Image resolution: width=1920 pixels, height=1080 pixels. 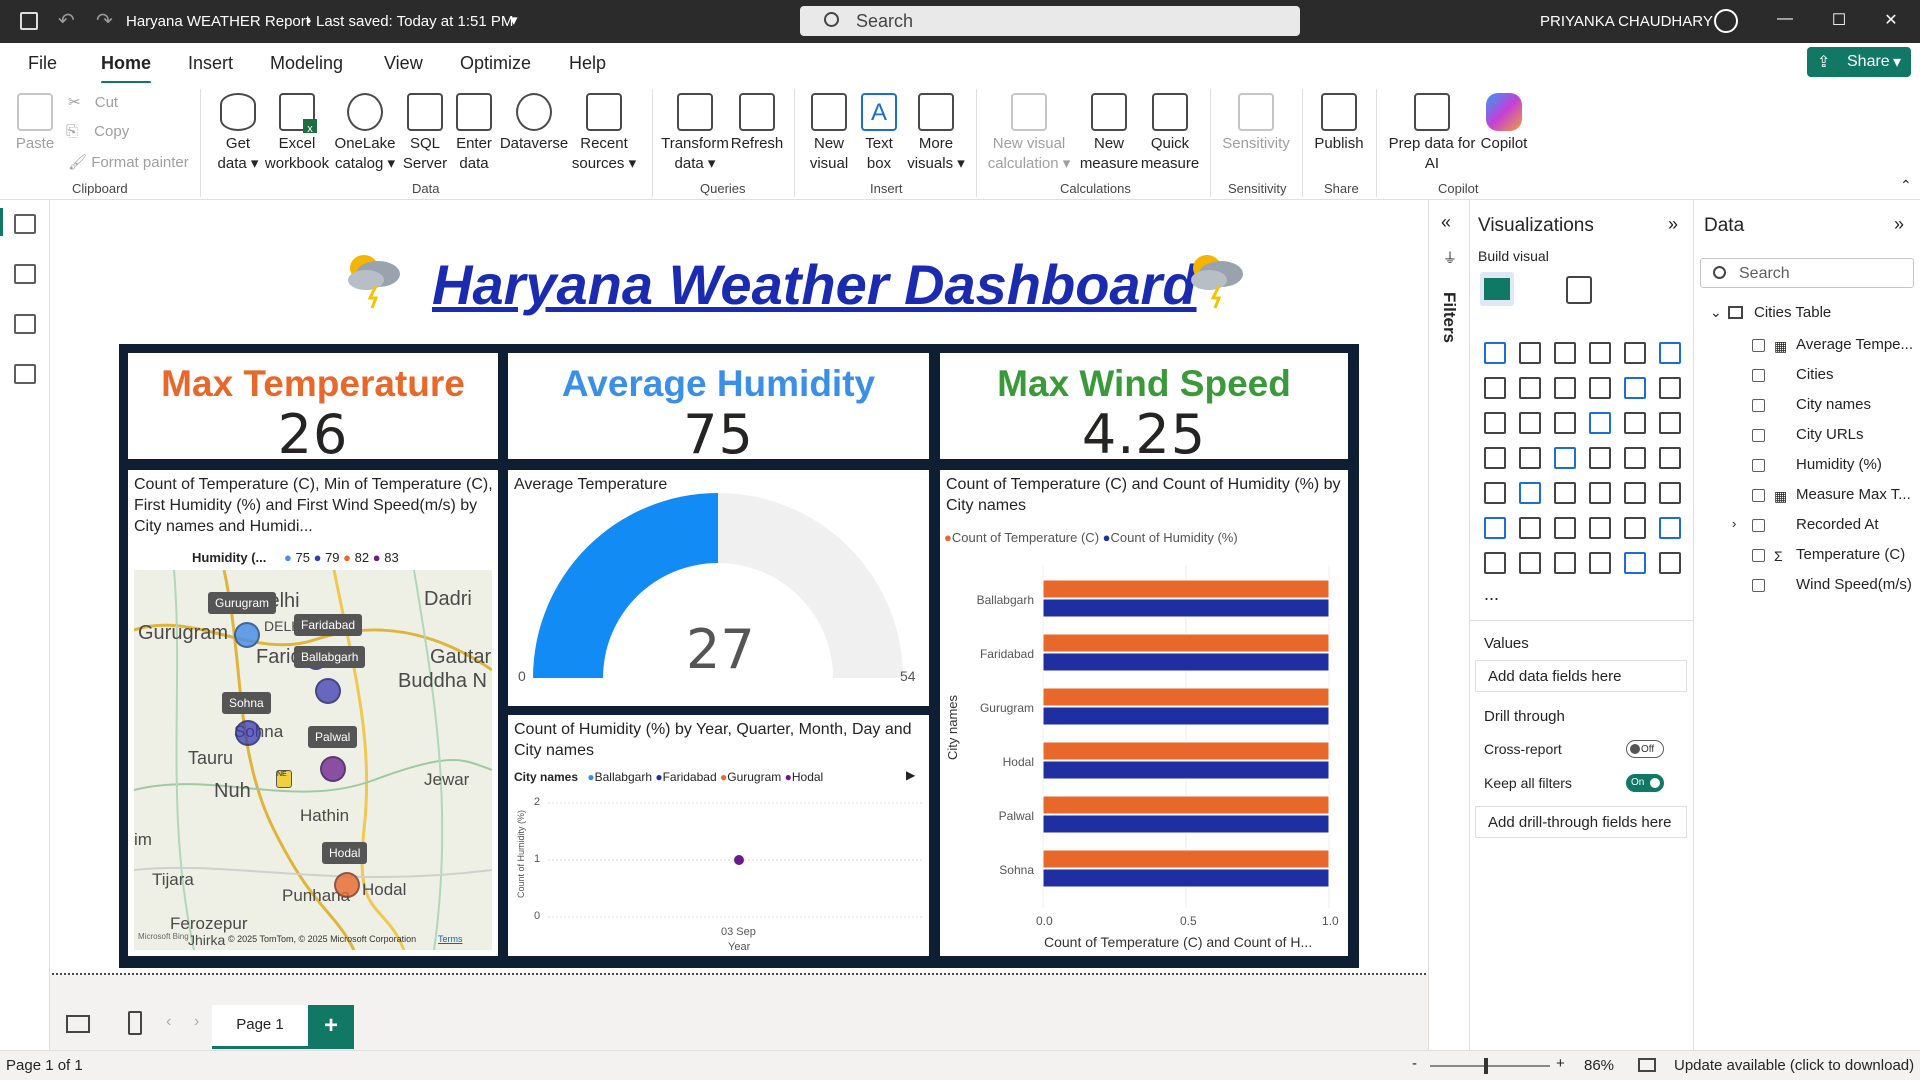 I want to click on update-available-link: Update available (click to download), so click(x=1794, y=1065).